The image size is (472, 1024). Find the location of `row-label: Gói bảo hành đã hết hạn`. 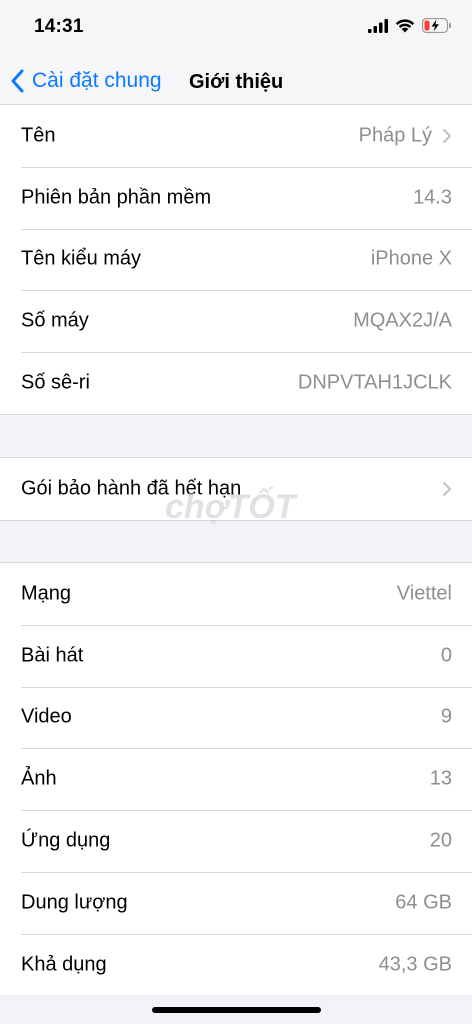

row-label: Gói bảo hành đã hết hạn is located at coordinates (131, 488).